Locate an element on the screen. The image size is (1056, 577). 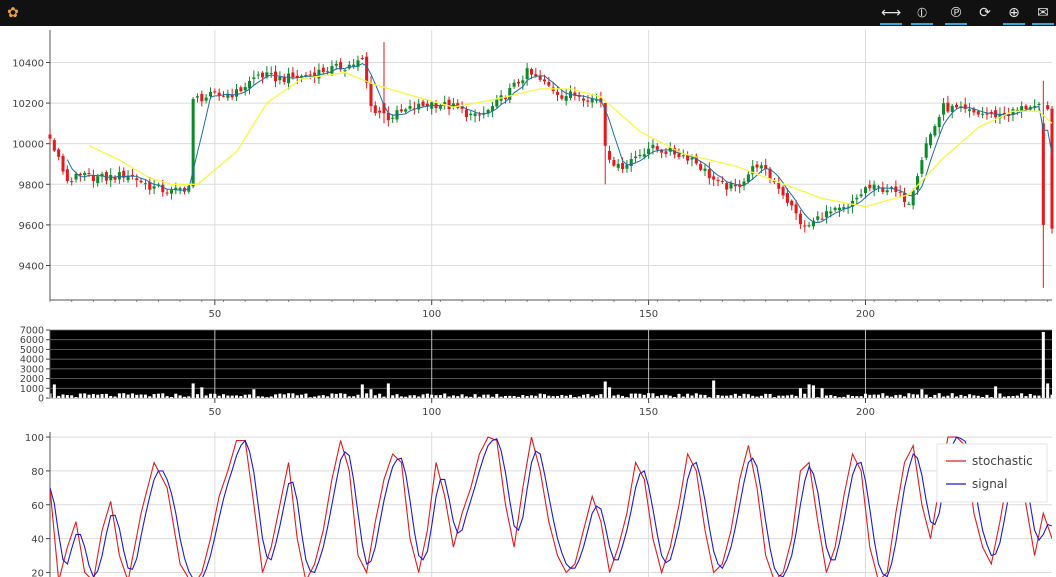
bokeh-logo-icon: ✿ is located at coordinates (13, 13).